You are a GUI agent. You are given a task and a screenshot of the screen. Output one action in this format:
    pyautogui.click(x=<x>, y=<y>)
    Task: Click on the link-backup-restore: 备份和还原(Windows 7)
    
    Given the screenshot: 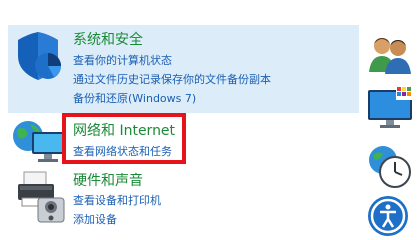 What is the action you would take?
    pyautogui.click(x=134, y=98)
    